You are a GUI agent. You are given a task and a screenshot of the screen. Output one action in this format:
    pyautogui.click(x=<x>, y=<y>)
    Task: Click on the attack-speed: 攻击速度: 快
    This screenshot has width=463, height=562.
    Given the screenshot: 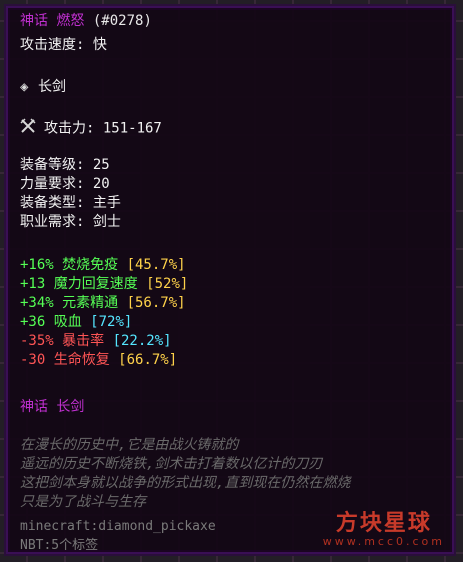 What is the action you would take?
    pyautogui.click(x=63, y=45)
    